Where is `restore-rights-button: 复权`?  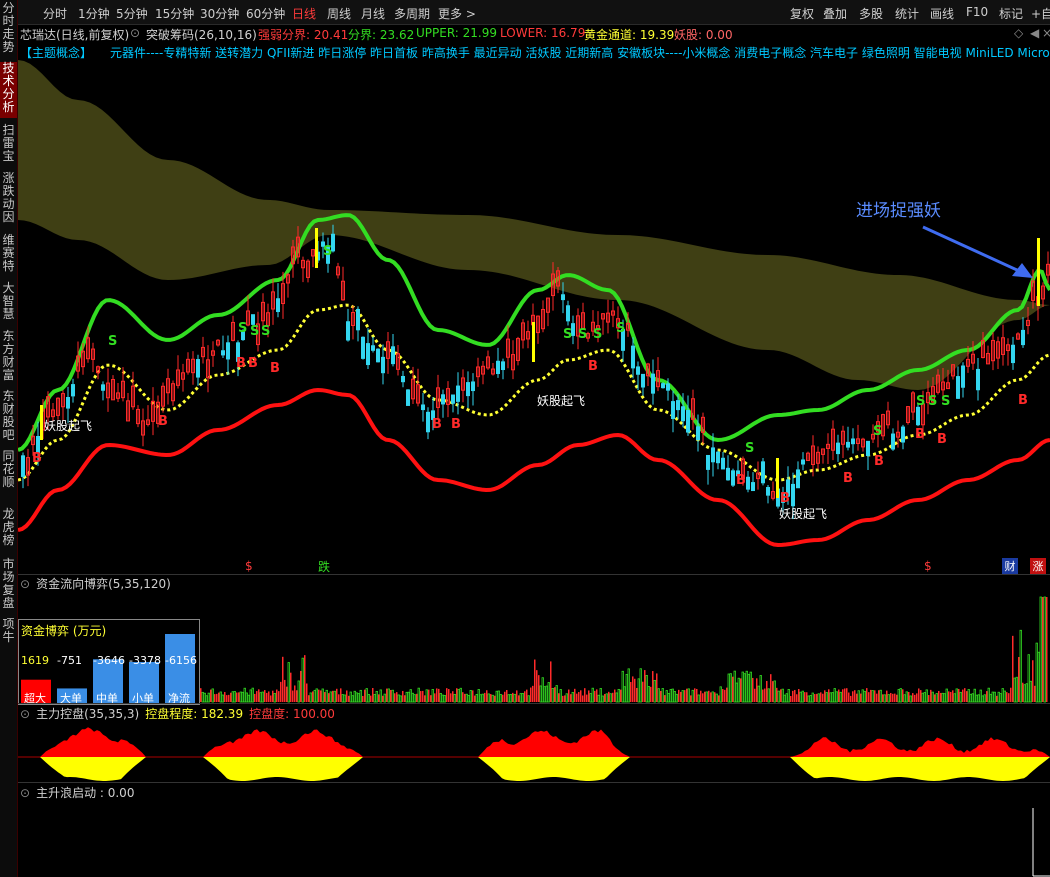 restore-rights-button: 复权 is located at coordinates (802, 13).